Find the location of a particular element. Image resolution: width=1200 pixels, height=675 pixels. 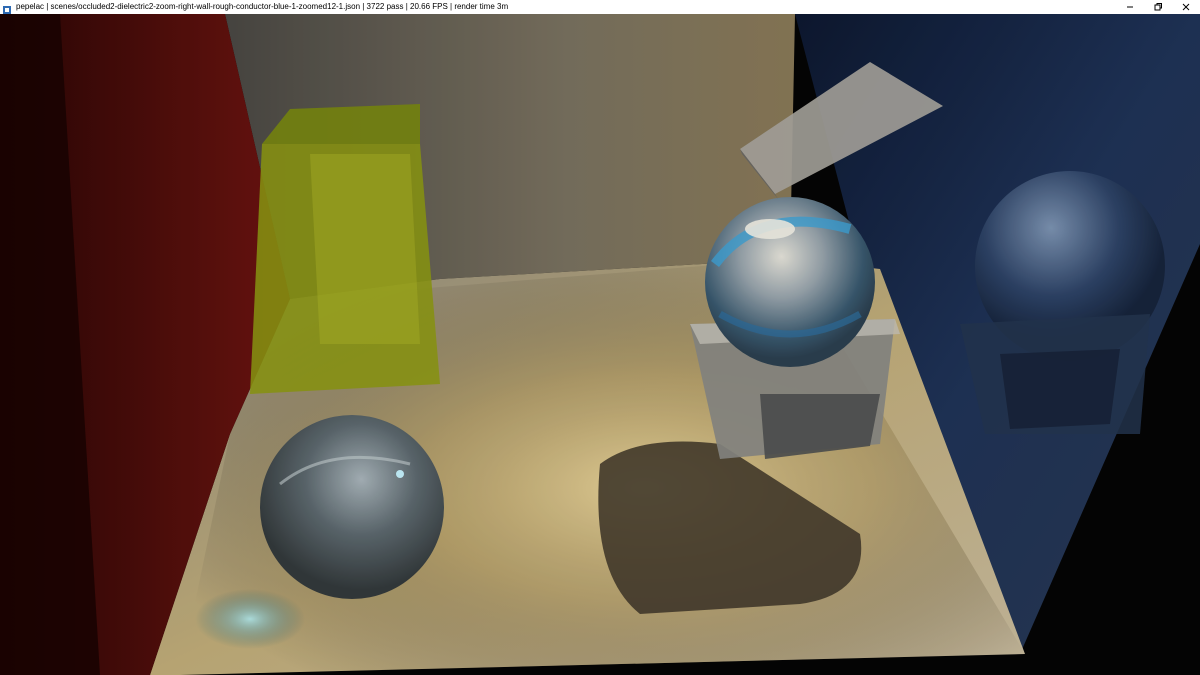

window-controls is located at coordinates (1158, 7).